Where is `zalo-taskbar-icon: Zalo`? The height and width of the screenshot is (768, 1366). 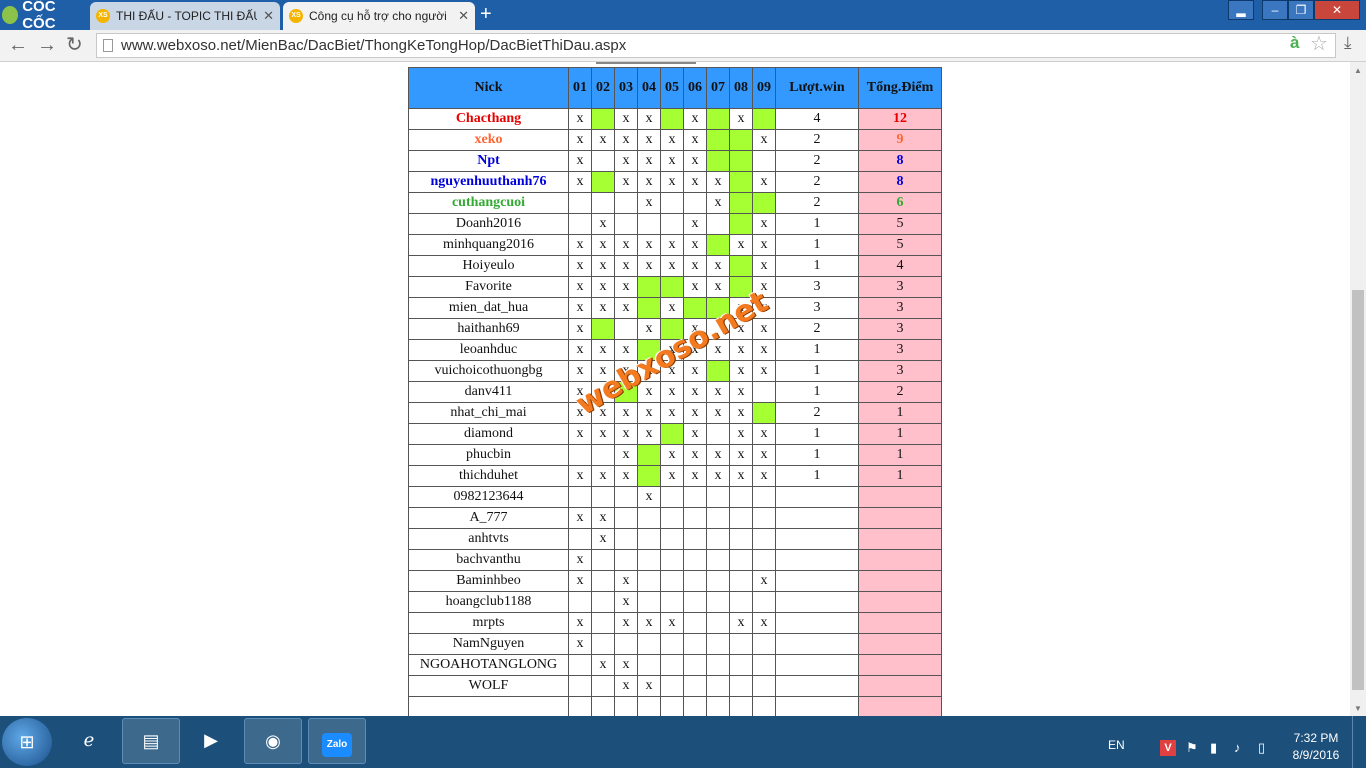 zalo-taskbar-icon: Zalo is located at coordinates (337, 741).